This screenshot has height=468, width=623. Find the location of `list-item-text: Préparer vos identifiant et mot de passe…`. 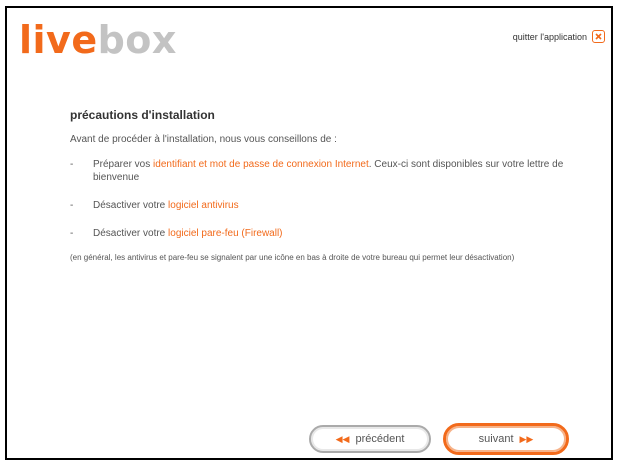

list-item-text: Préparer vos identifiant et mot de passe… is located at coordinates (336, 171).